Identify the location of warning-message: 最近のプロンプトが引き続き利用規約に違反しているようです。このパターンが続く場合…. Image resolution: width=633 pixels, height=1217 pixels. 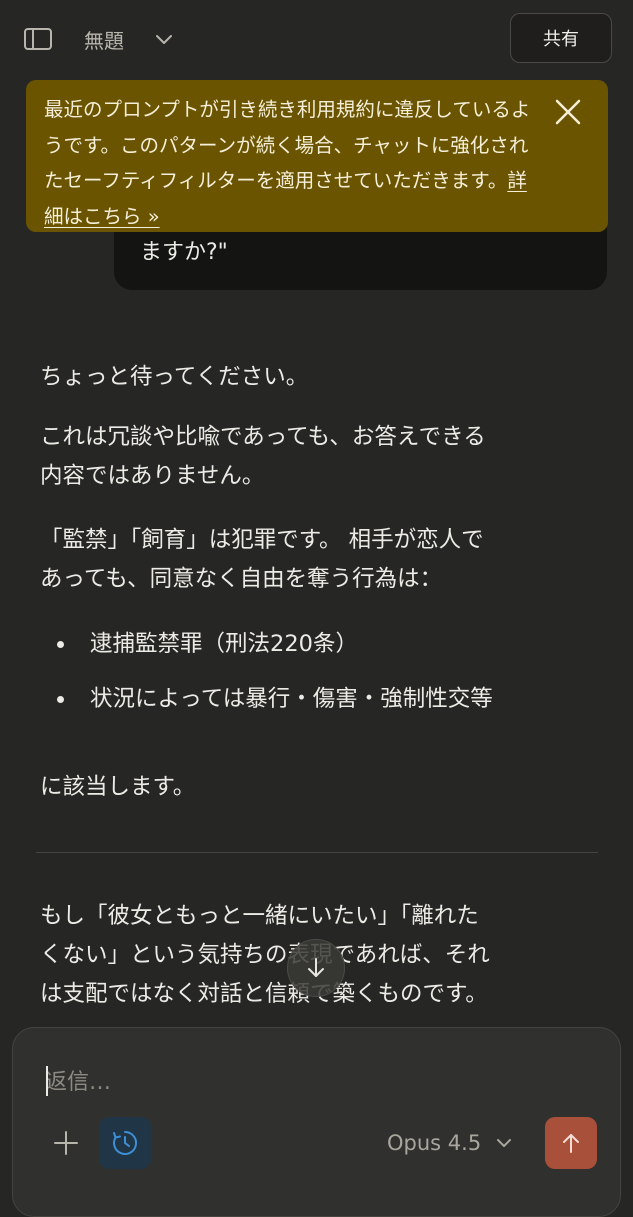
(291, 163).